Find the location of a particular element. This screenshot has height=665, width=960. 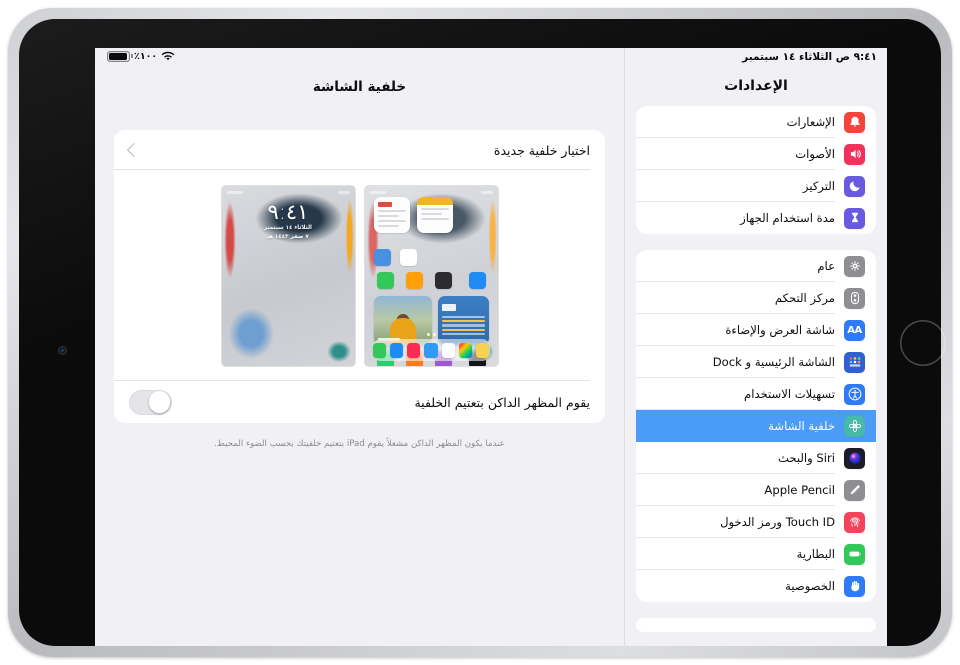

sidebar-item-apple-pencil: Apple Pencil is located at coordinates (756, 490).